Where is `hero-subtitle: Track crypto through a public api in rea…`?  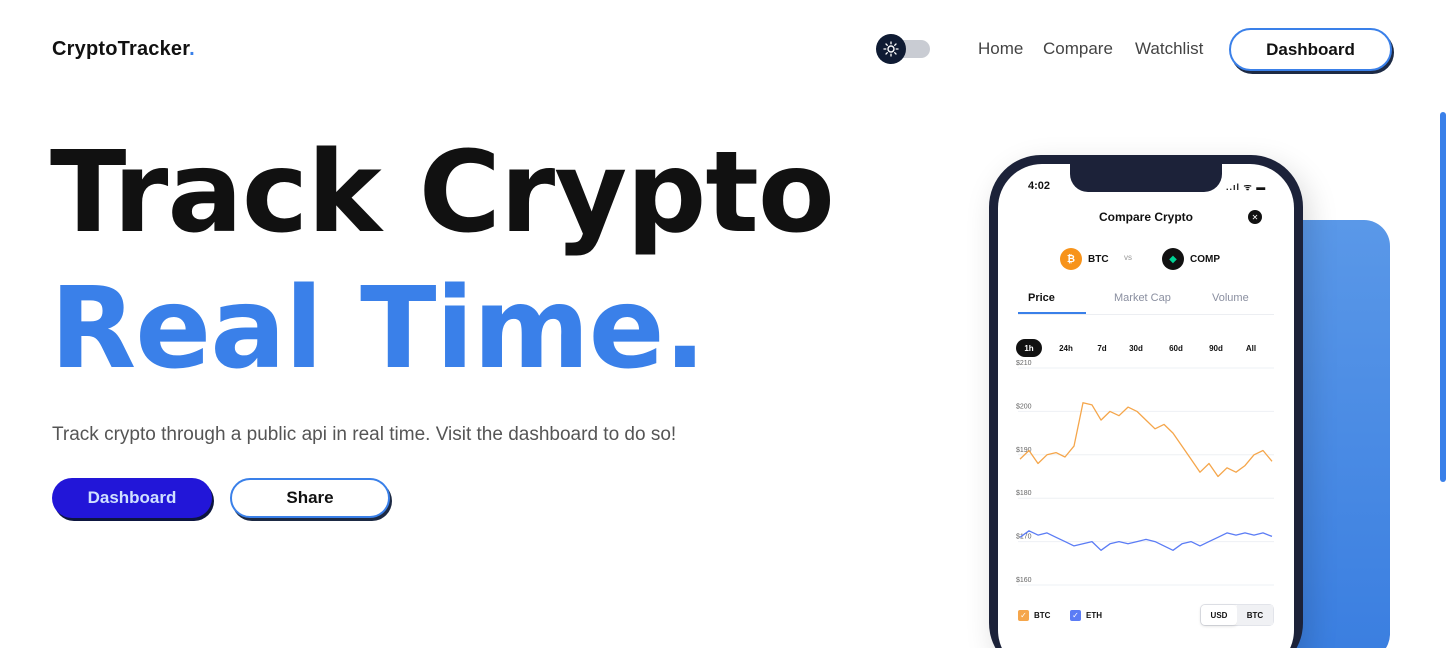
hero-subtitle: Track crypto through a public api in rea… is located at coordinates (364, 434).